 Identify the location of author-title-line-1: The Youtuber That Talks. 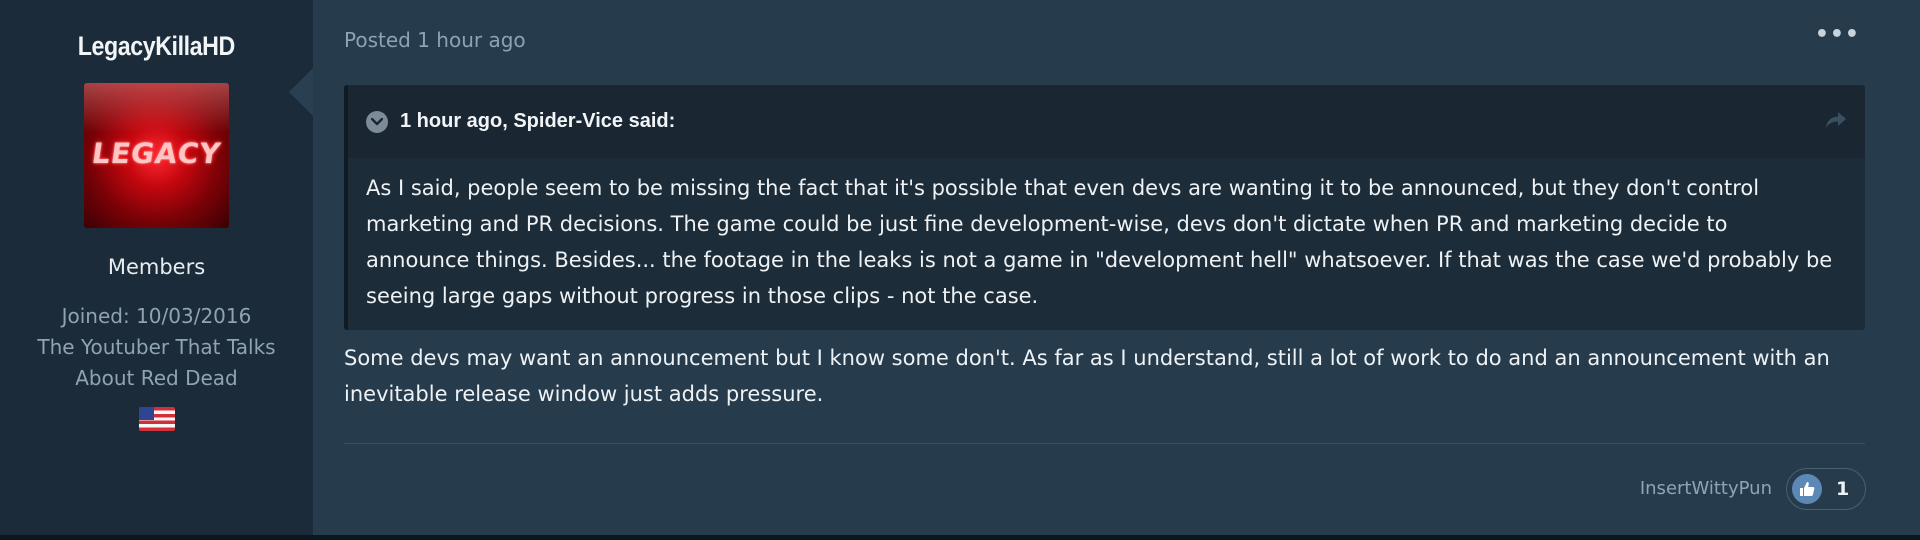
(156, 347).